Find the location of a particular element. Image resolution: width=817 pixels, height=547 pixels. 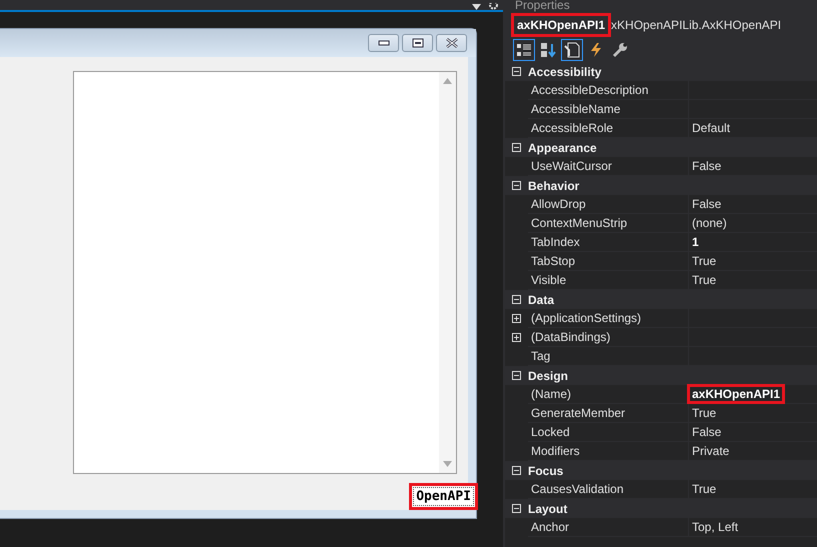

maximize-button is located at coordinates (417, 43).